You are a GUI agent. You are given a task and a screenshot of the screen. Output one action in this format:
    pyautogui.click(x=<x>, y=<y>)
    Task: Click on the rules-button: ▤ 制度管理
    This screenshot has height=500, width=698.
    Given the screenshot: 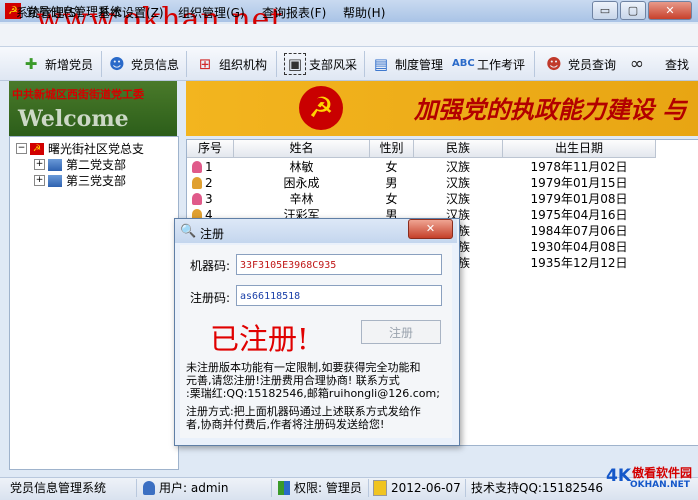 What is the action you would take?
    pyautogui.click(x=406, y=64)
    